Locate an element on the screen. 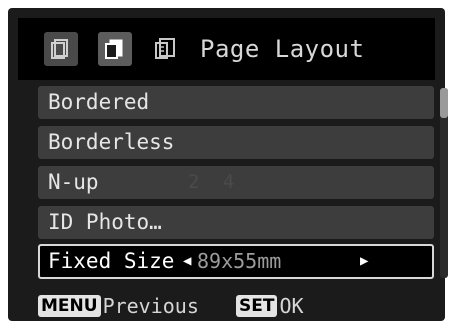  tab-page-single is located at coordinates (61, 49).